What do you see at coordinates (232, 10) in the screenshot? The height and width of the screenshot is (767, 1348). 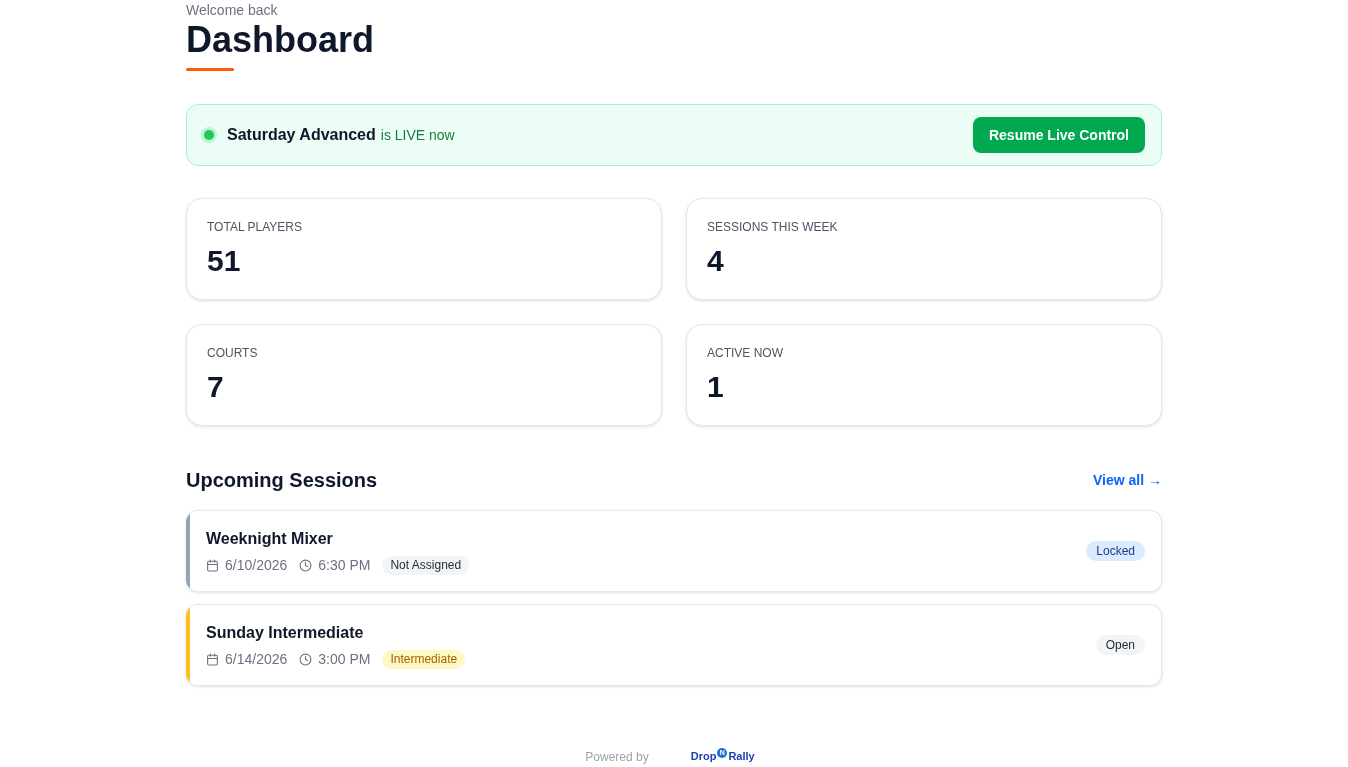 I see `greeting-text: Welcome back` at bounding box center [232, 10].